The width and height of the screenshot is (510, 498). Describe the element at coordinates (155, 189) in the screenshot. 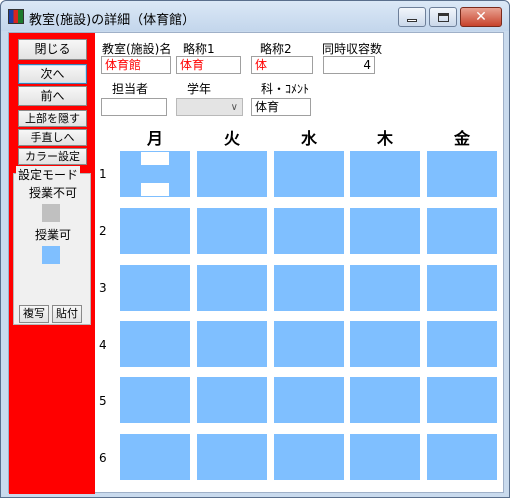

I see `cell-marker-bottom` at that location.